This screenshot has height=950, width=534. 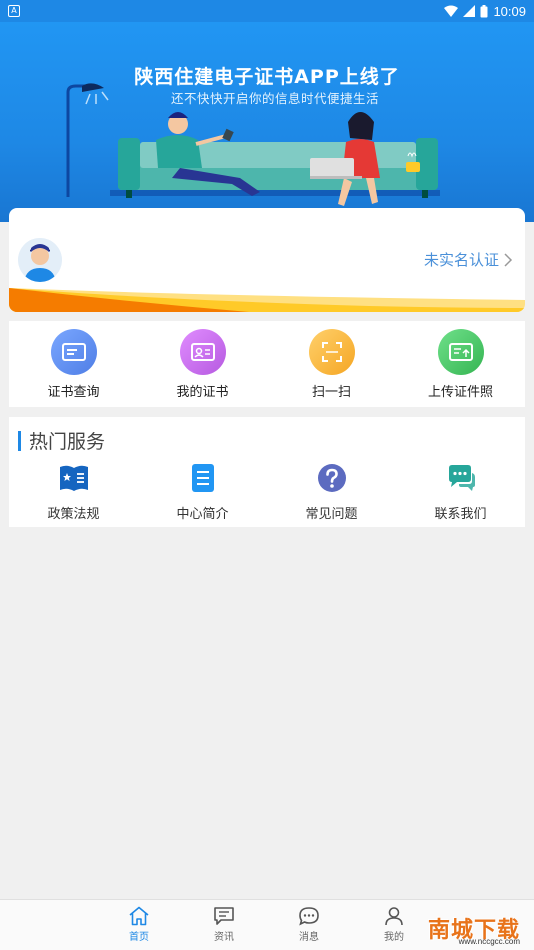 What do you see at coordinates (451, 11) in the screenshot?
I see `wifi-icon` at bounding box center [451, 11].